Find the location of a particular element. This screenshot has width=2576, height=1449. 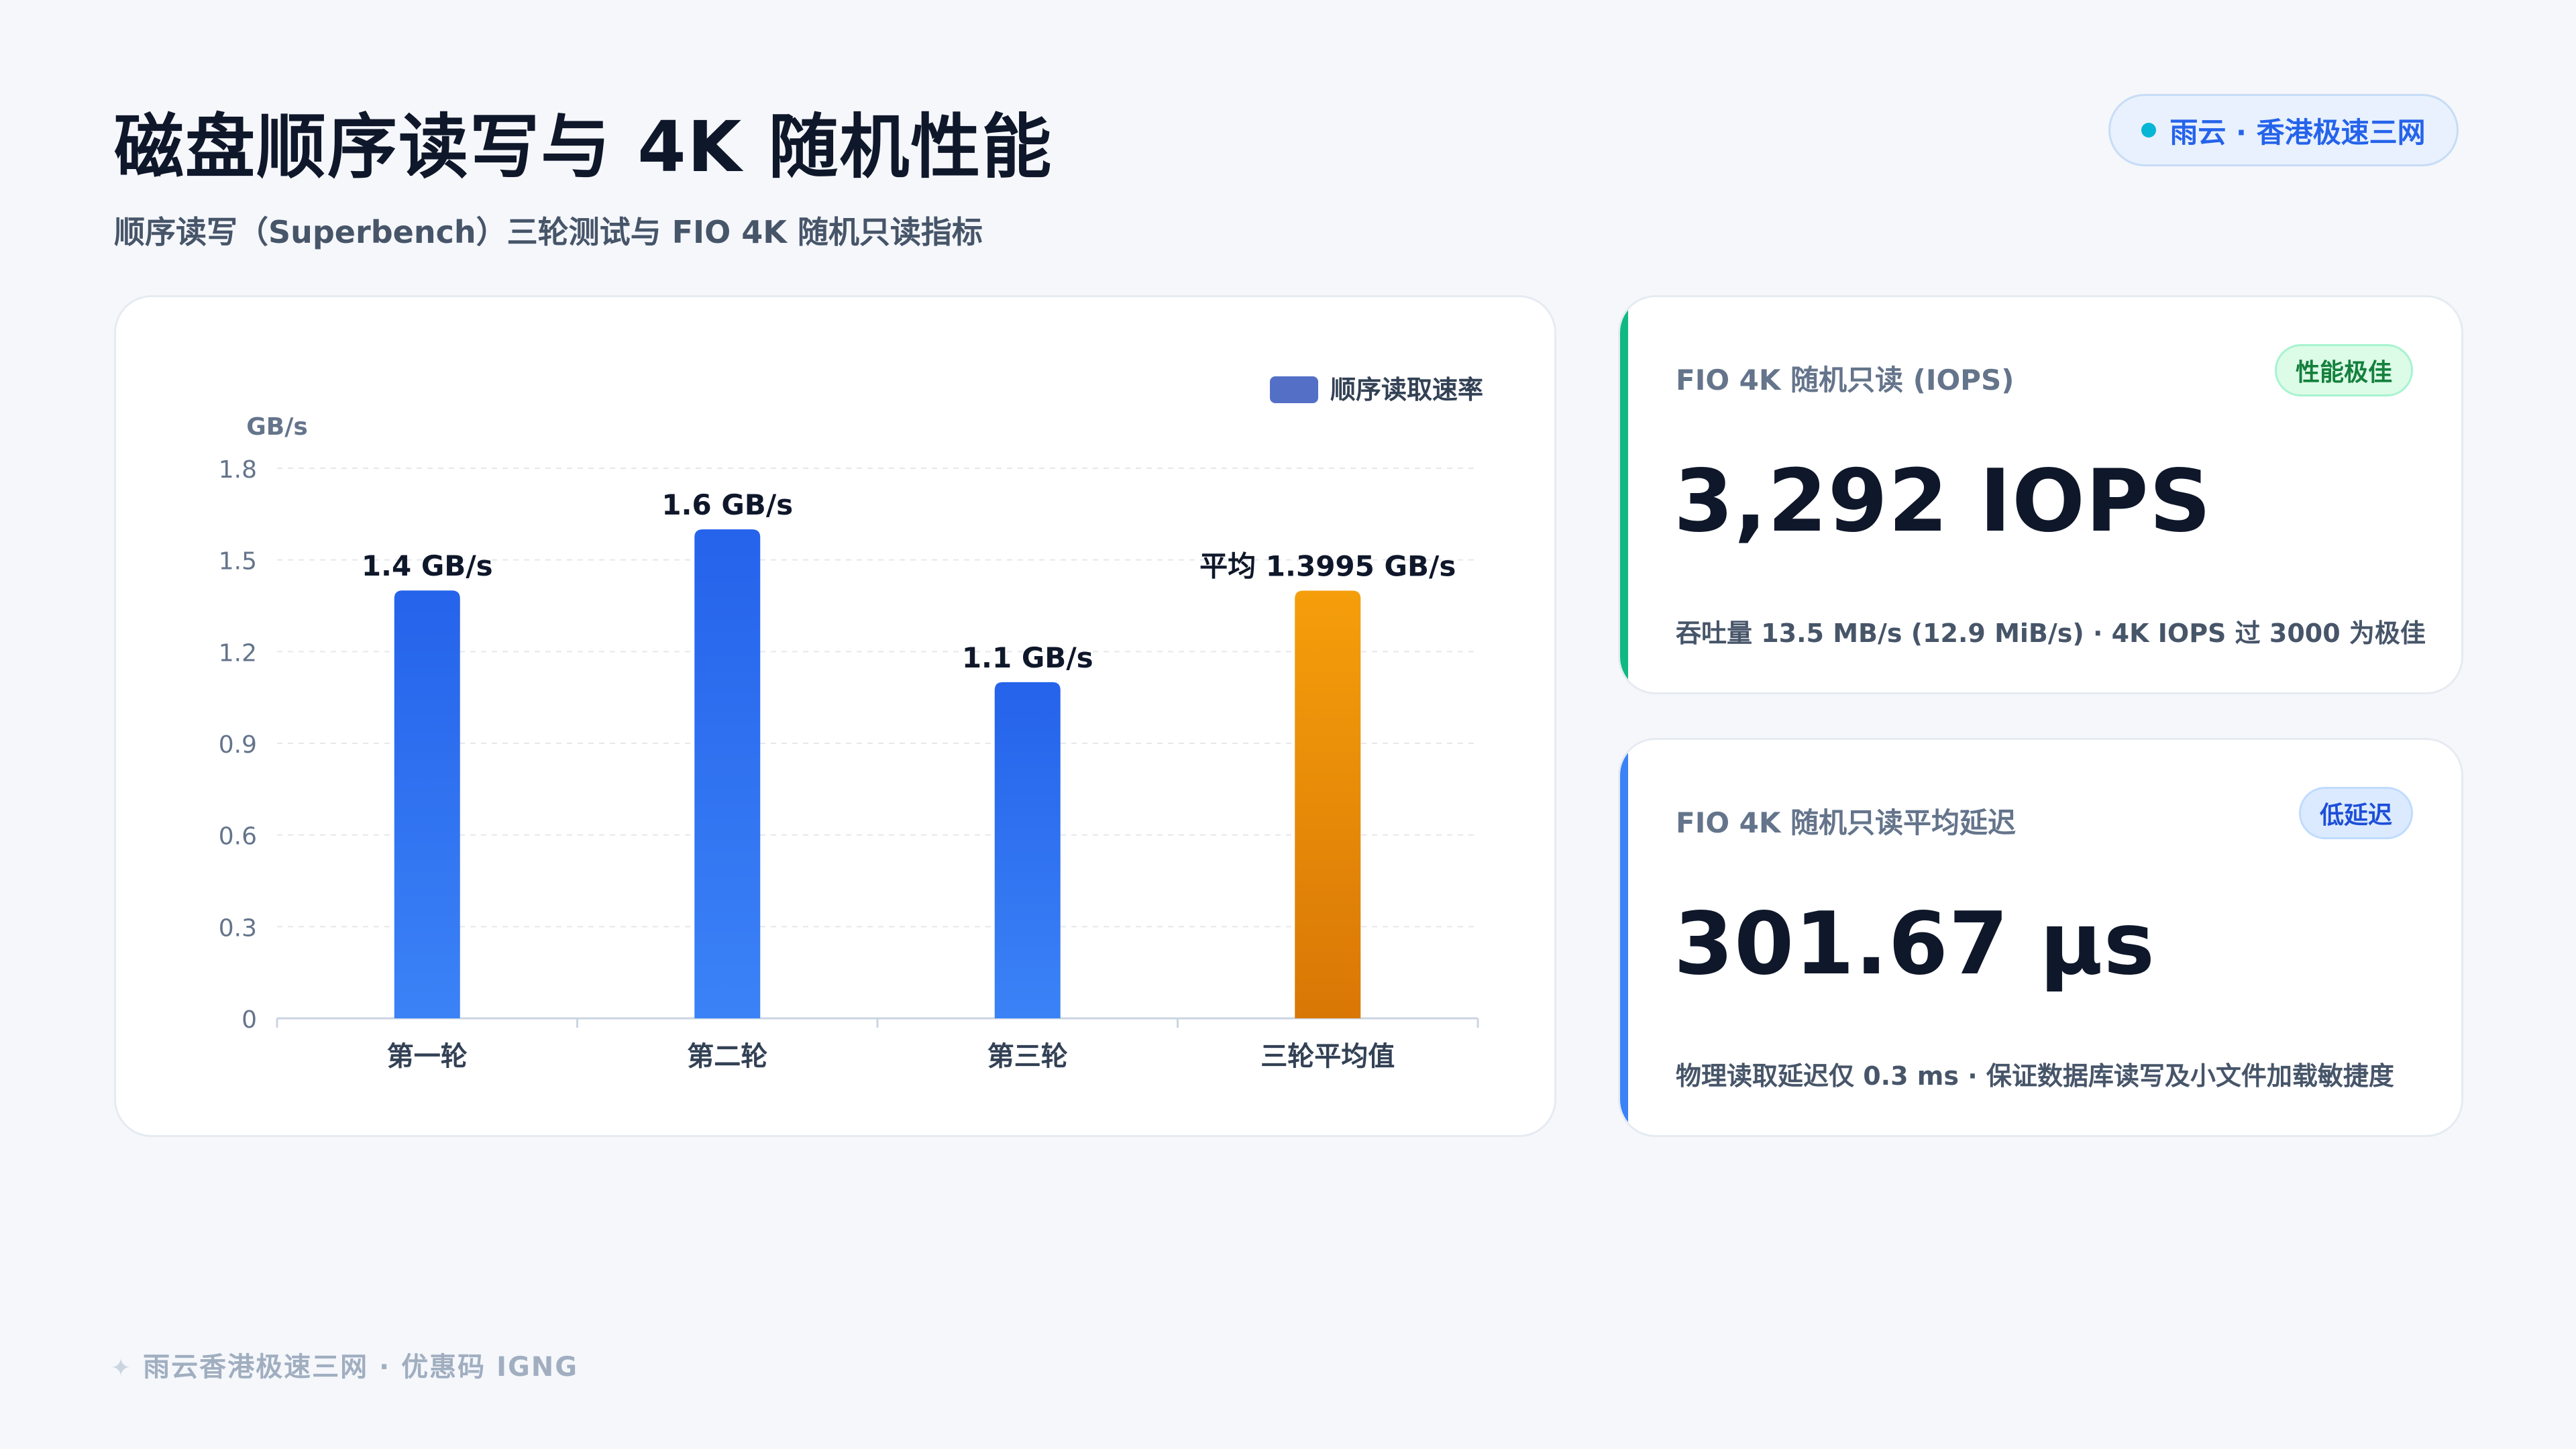

metric-tag: 低延迟 is located at coordinates (2355, 813).